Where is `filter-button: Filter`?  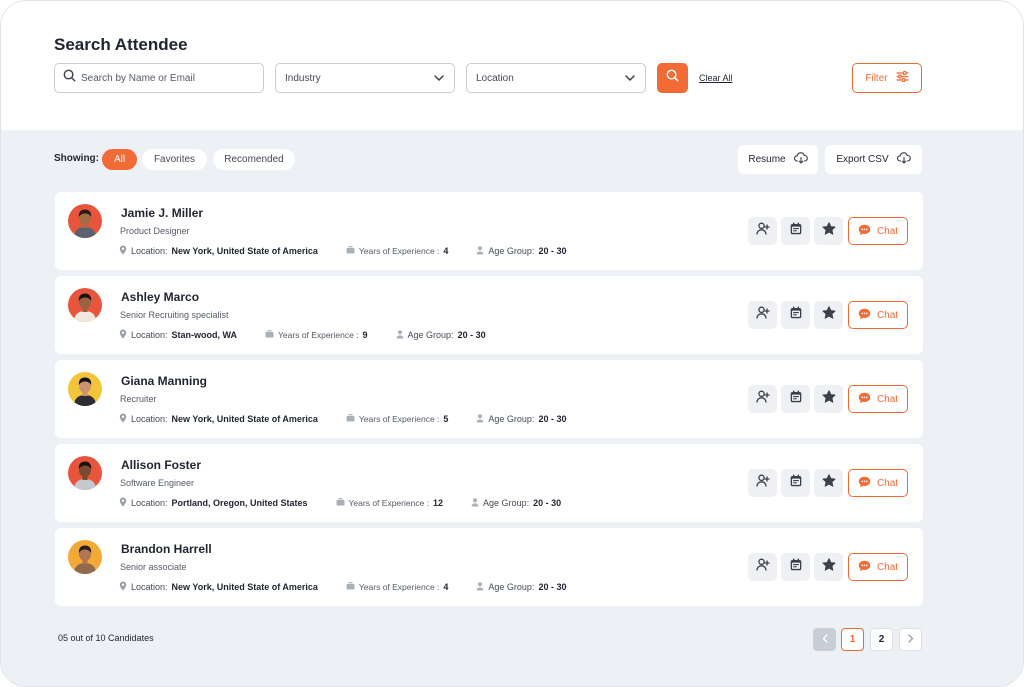 filter-button: Filter is located at coordinates (887, 78).